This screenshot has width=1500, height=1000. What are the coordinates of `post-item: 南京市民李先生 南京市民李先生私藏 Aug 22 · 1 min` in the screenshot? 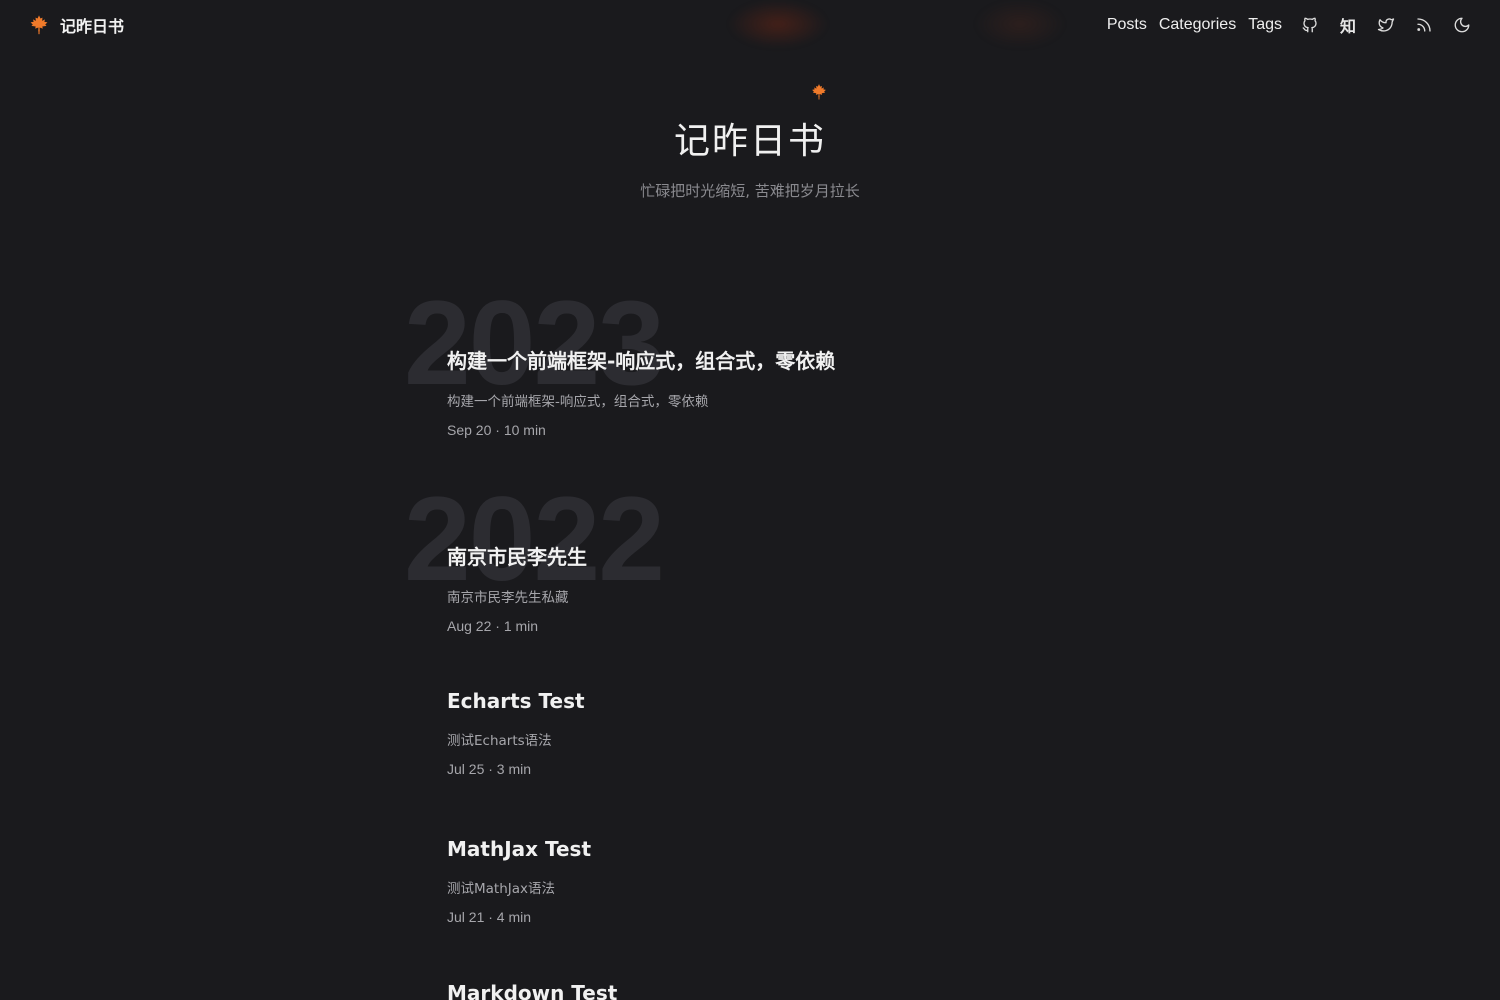 It's located at (517, 587).